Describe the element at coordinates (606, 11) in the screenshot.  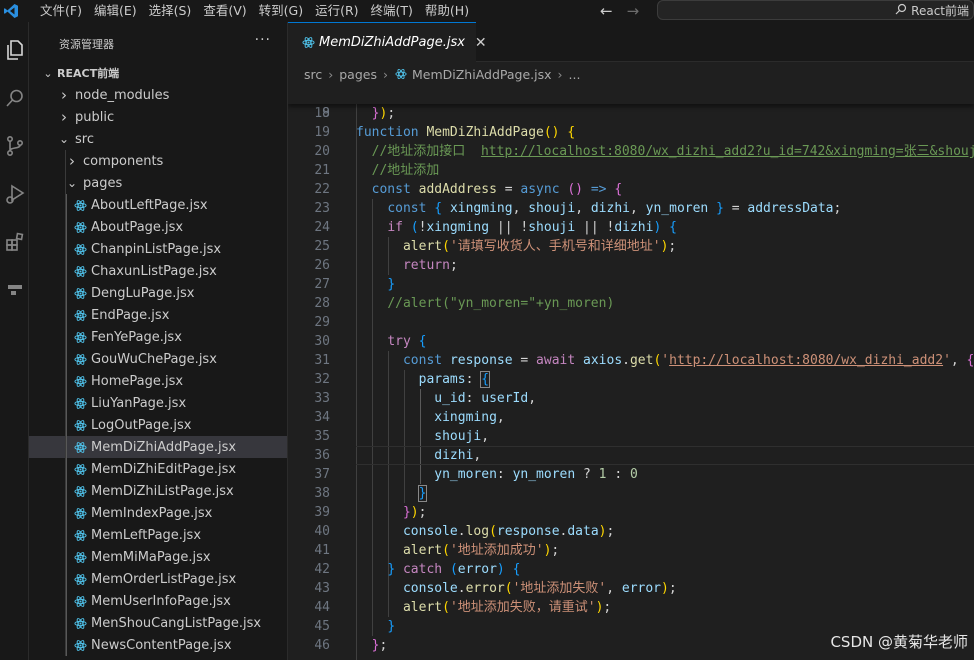
I see `back-arrow-icon: ←` at that location.